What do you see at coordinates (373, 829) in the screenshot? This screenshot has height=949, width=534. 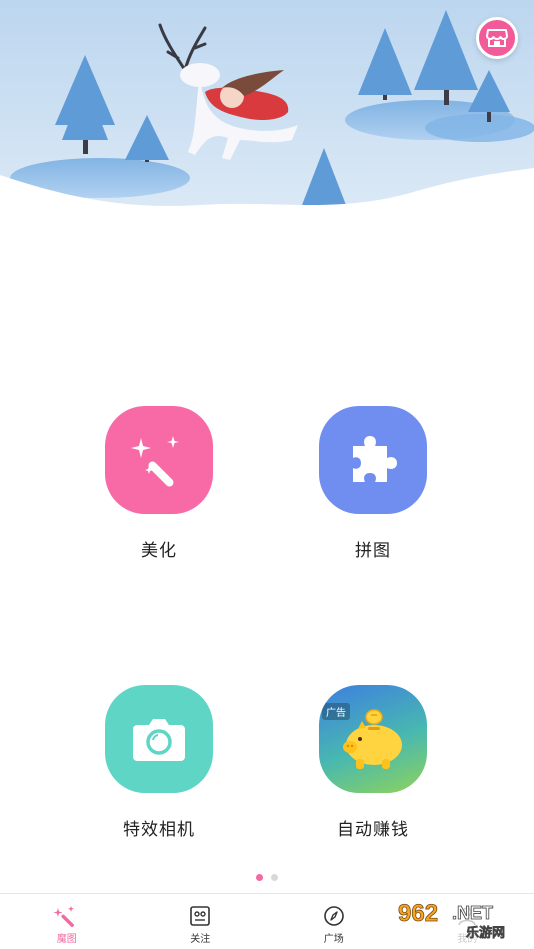 I see `feature-label: 自动赚钱` at bounding box center [373, 829].